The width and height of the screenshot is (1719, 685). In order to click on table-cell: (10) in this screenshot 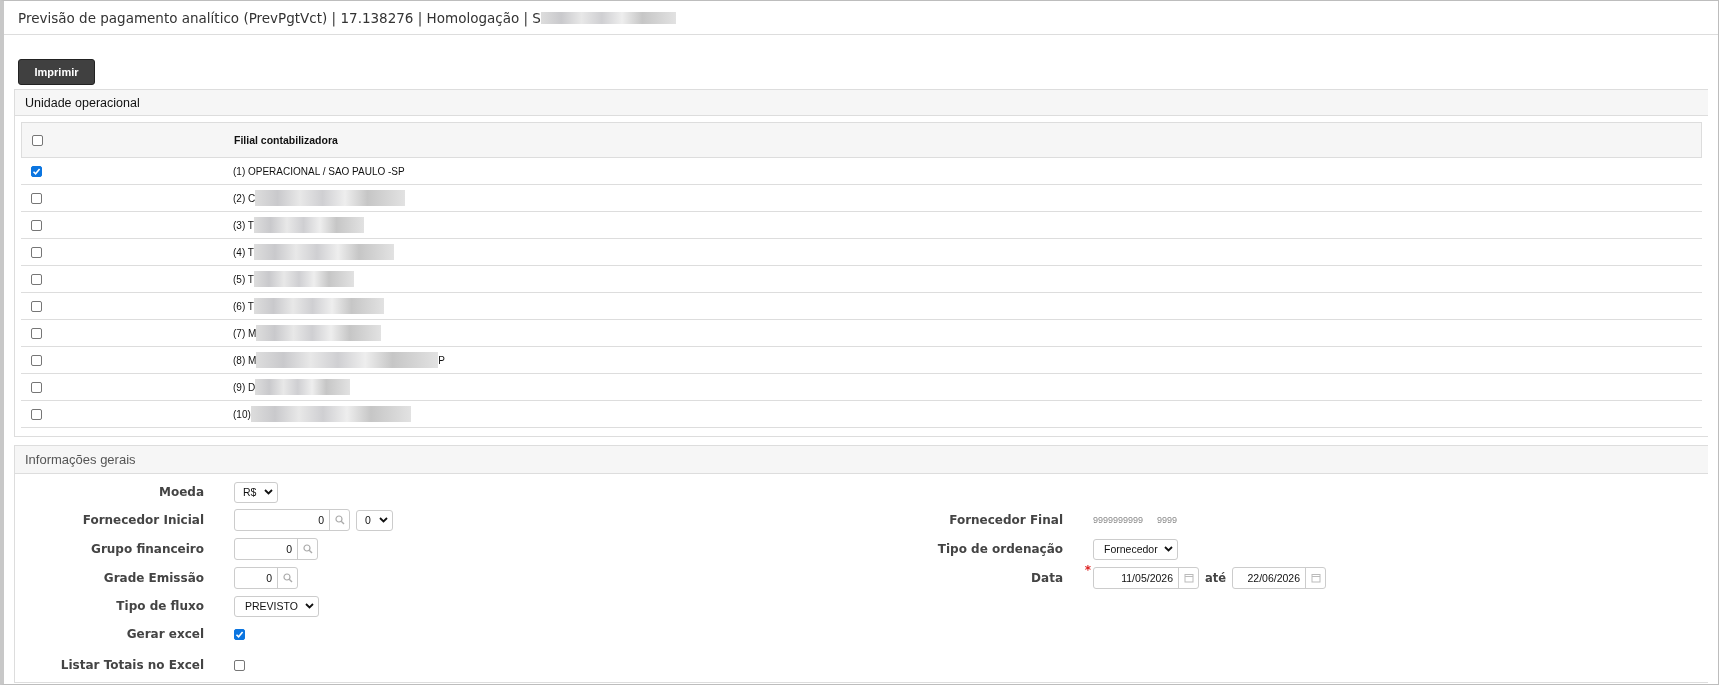, I will do `click(242, 414)`.